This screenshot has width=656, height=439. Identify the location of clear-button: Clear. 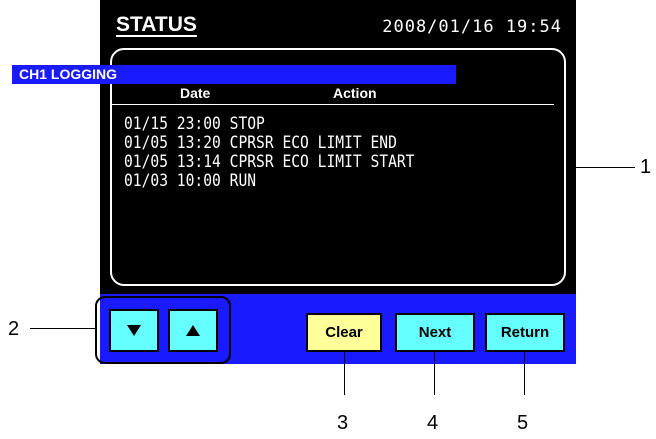
(344, 332).